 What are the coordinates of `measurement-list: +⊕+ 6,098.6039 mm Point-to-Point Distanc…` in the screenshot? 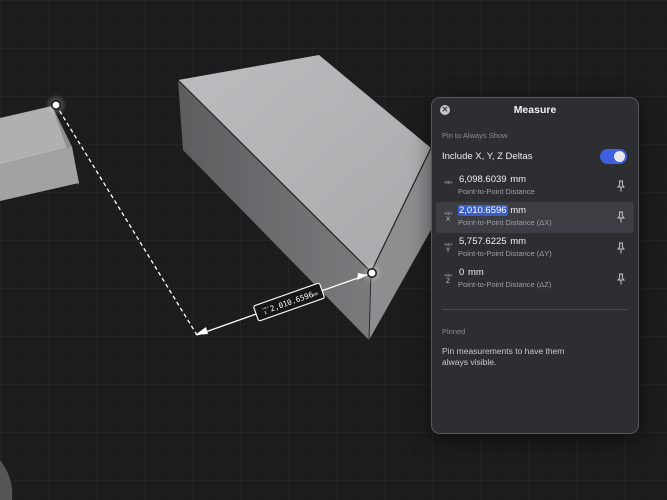 It's located at (535, 233).